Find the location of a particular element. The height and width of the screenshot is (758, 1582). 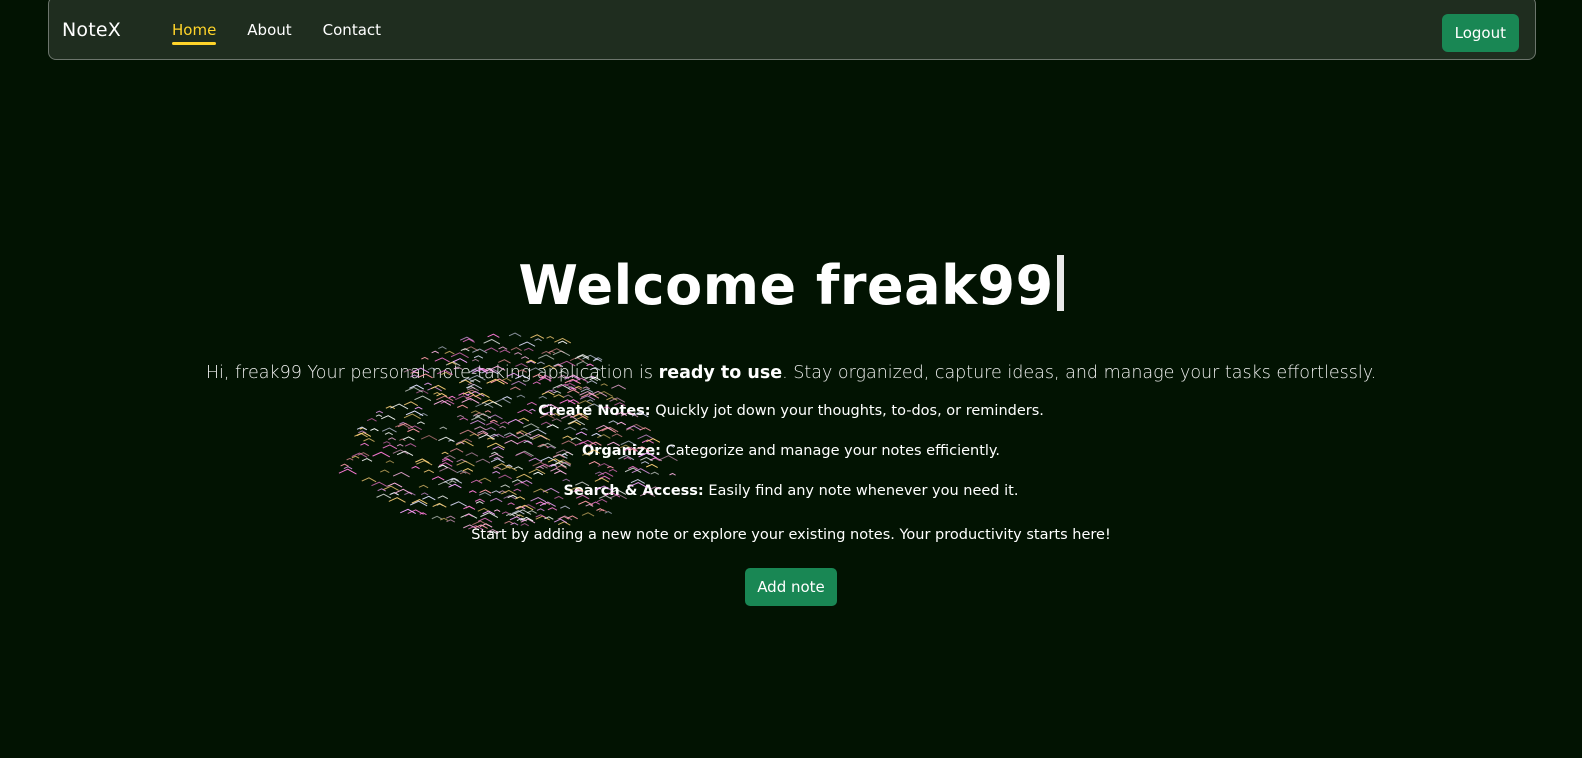

feature-title: Create Notes: is located at coordinates (594, 411).